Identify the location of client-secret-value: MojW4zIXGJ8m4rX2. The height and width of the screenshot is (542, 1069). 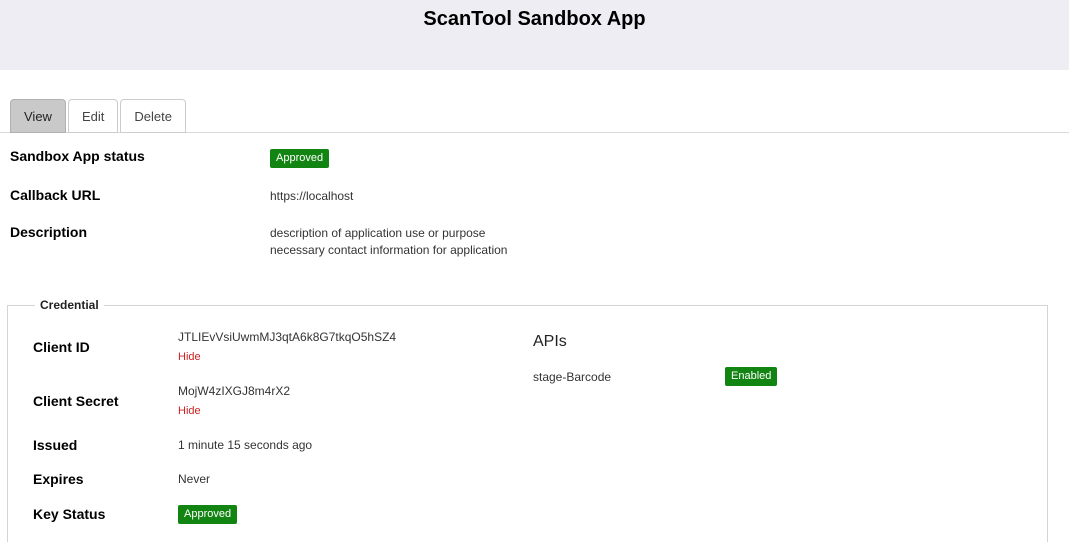
(234, 391).